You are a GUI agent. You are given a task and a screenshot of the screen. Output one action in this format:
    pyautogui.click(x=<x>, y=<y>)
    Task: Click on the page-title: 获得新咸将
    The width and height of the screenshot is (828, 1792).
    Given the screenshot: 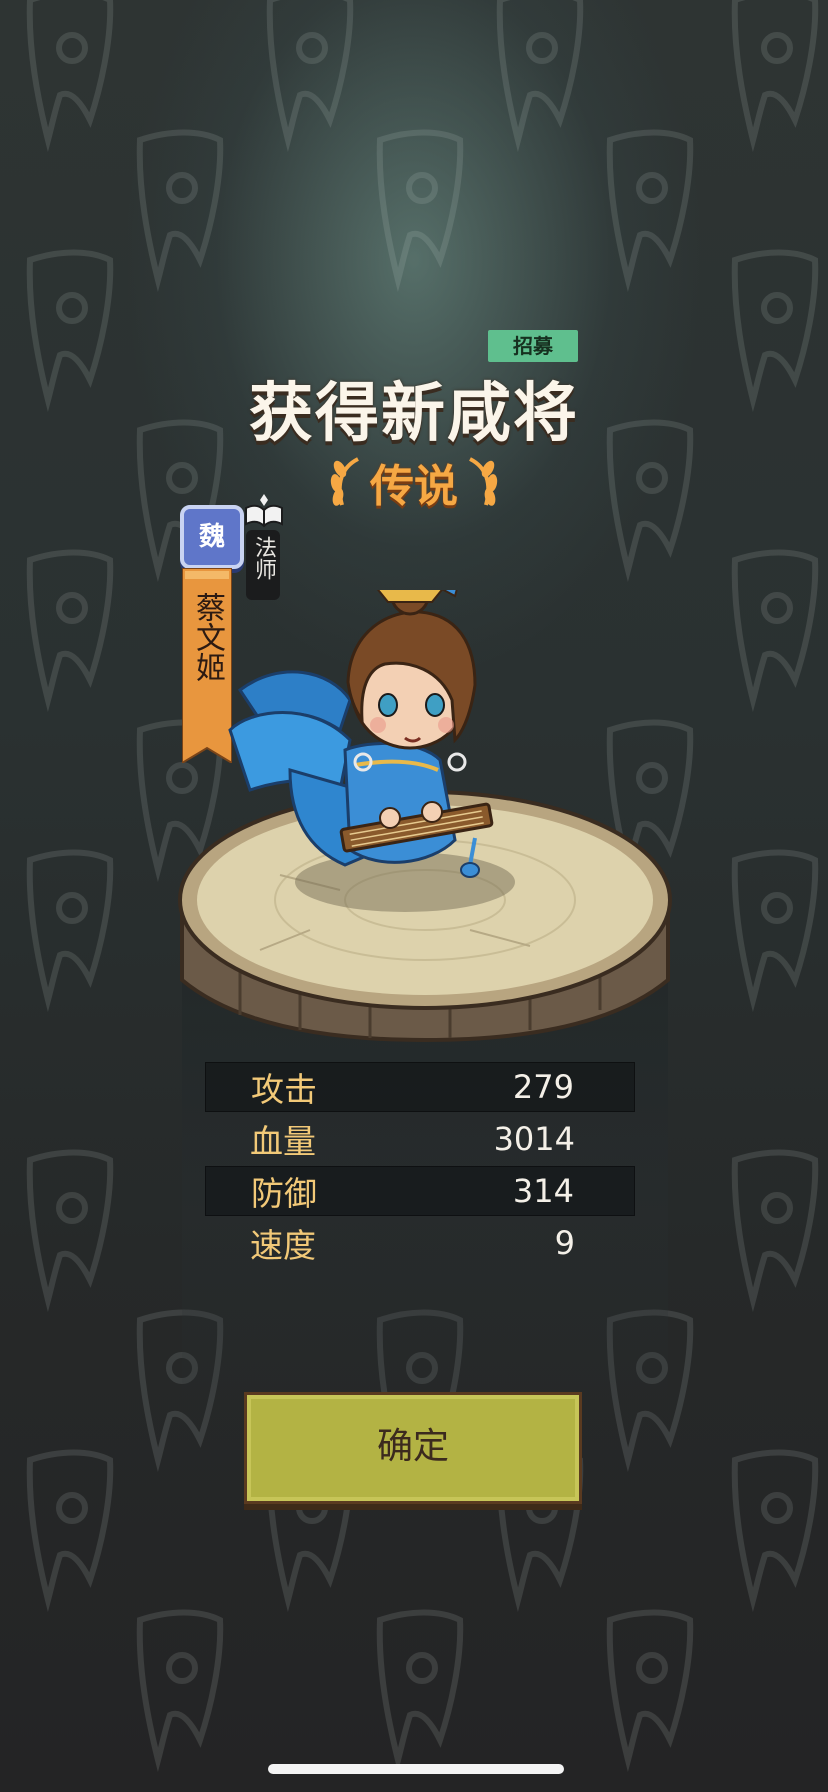 What is the action you would take?
    pyautogui.click(x=414, y=414)
    